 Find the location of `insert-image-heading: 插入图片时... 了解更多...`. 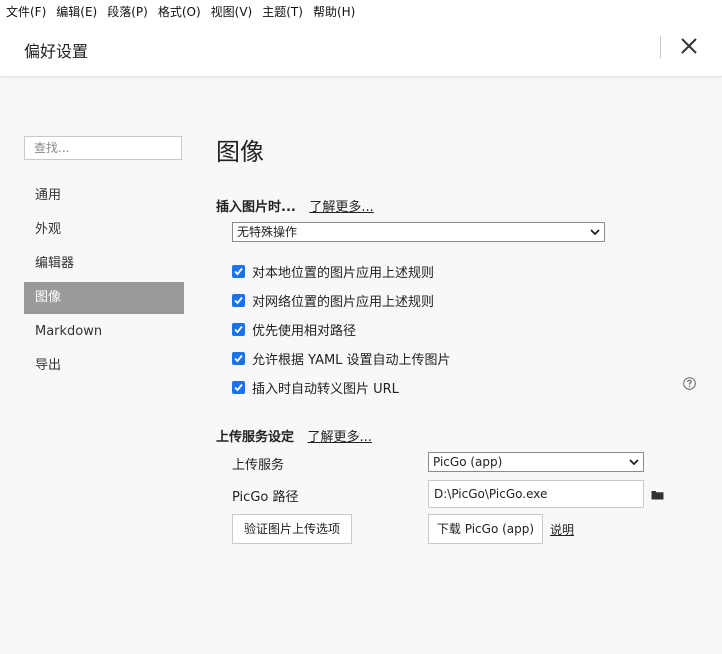

insert-image-heading: 插入图片时... 了解更多... is located at coordinates (295, 205).